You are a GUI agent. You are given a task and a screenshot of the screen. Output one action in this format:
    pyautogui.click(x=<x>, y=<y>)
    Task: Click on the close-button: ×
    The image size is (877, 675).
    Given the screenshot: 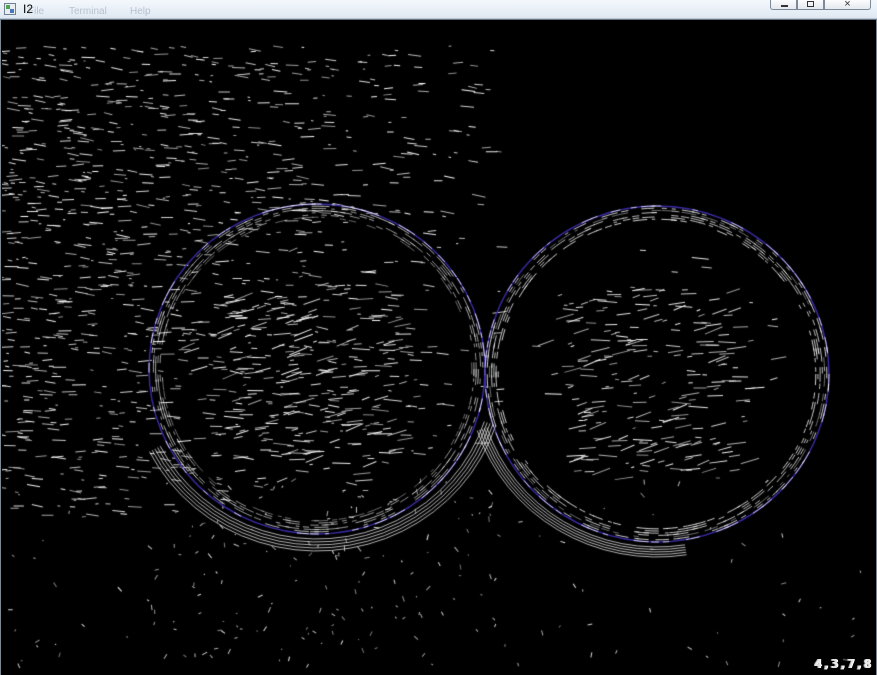 What is the action you would take?
    pyautogui.click(x=847, y=5)
    